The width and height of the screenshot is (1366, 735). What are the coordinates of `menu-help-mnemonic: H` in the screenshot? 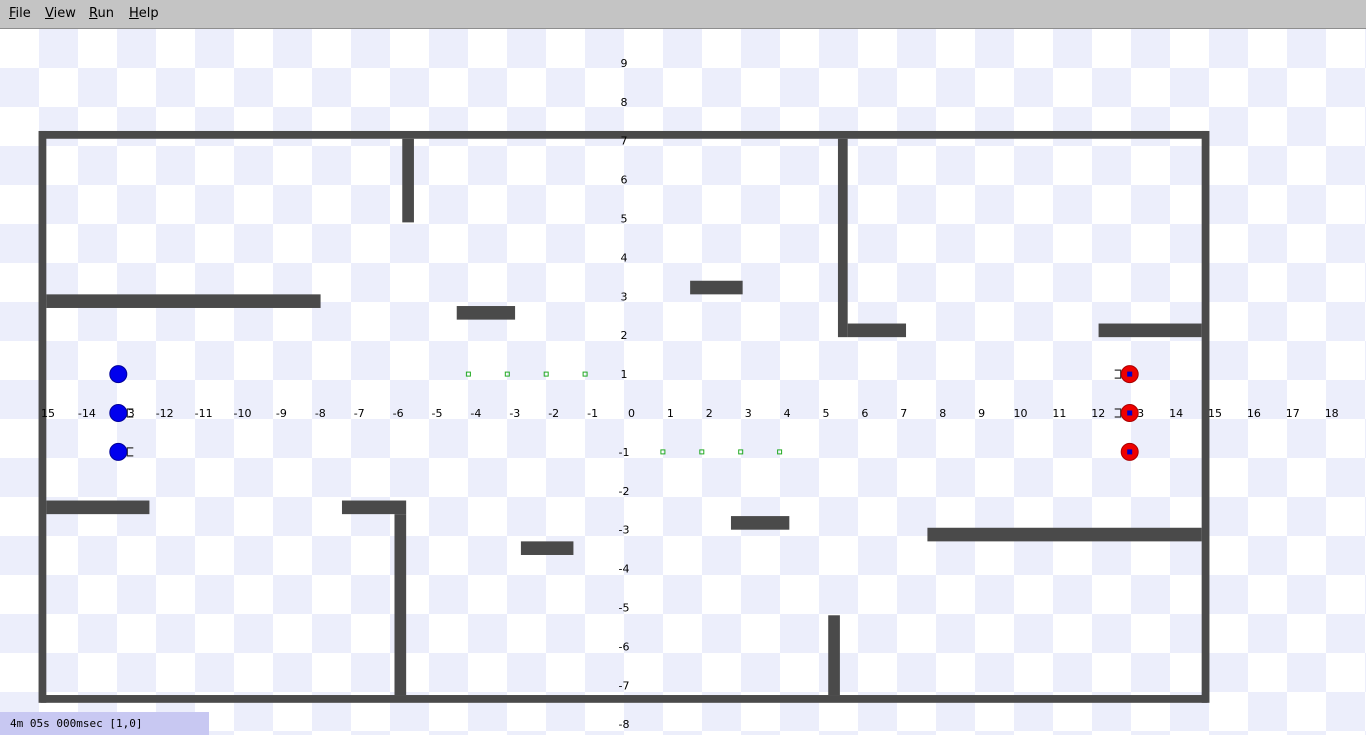 It's located at (134, 13).